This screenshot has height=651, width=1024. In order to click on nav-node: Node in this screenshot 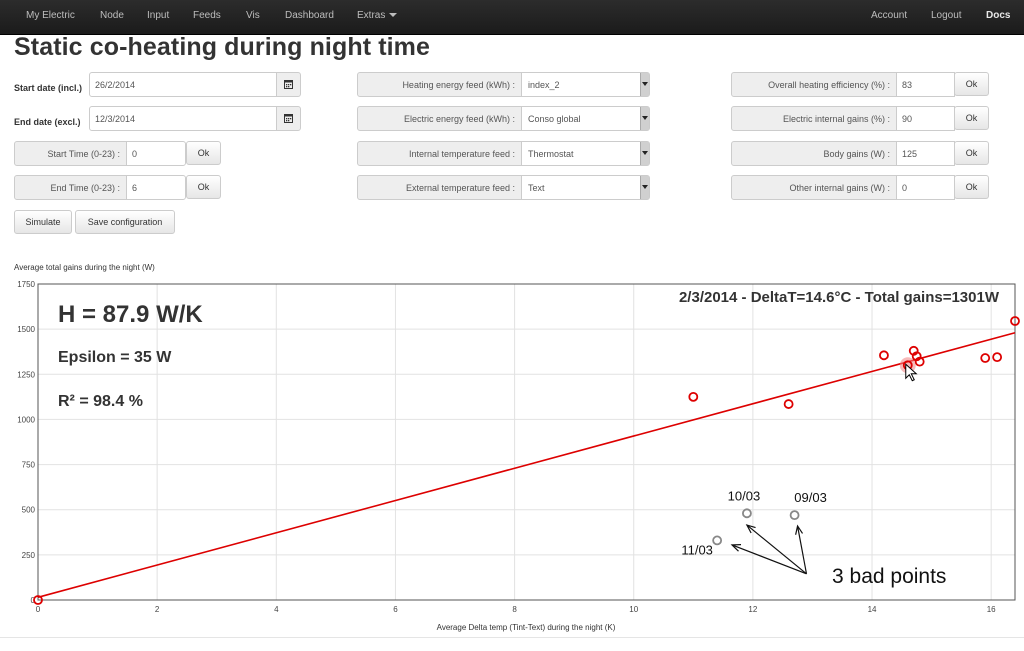, I will do `click(112, 17)`.